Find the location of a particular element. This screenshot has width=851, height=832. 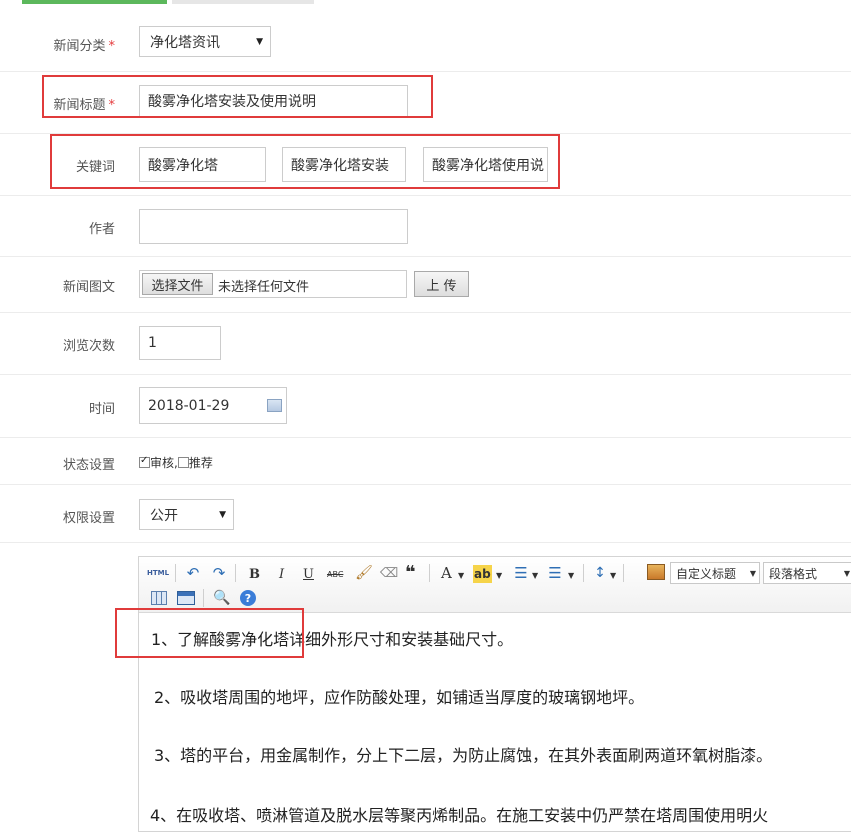

row-title: 新闻标题 * 酸雾净化塔安装及使用说明 is located at coordinates (425, 103).